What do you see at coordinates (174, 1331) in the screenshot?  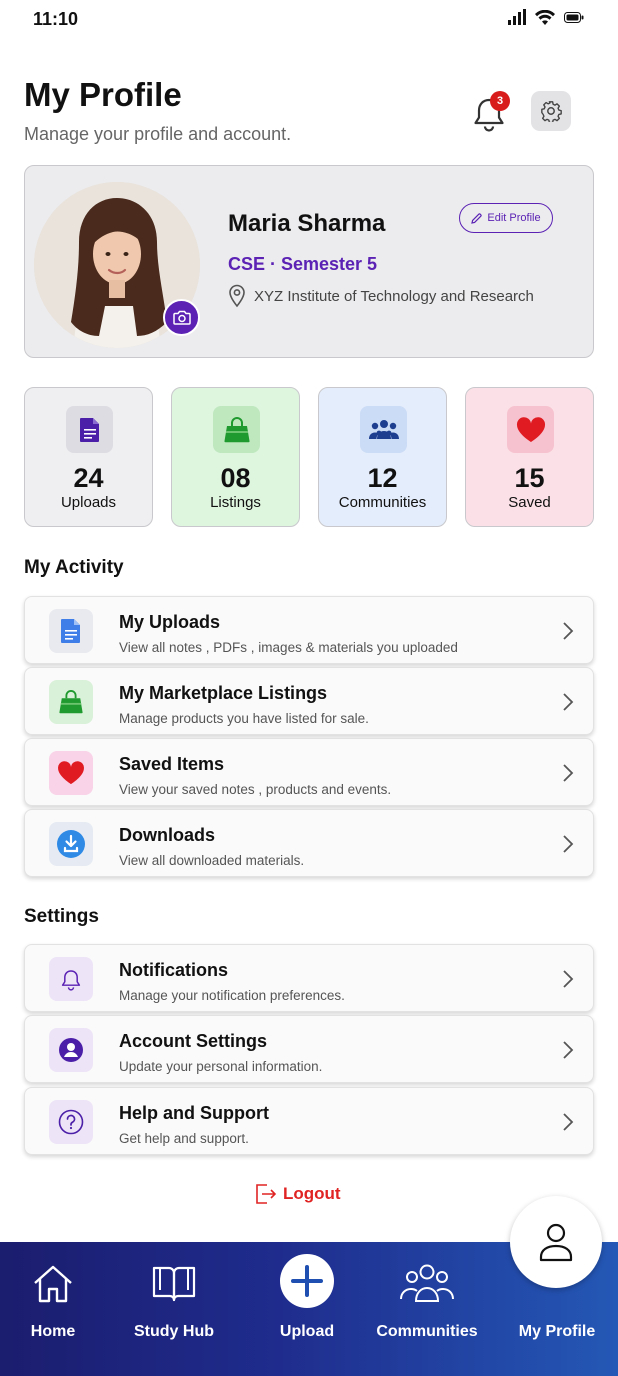 I see `nav-label: Study Hub` at bounding box center [174, 1331].